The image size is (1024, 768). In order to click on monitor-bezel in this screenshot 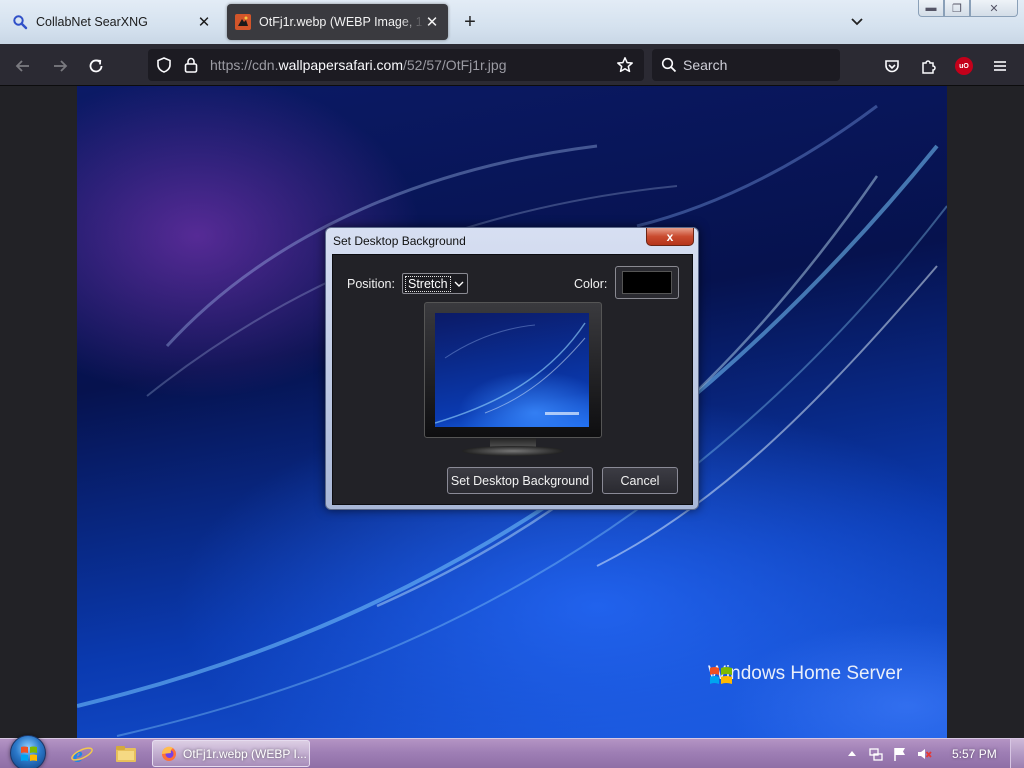, I will do `click(513, 370)`.